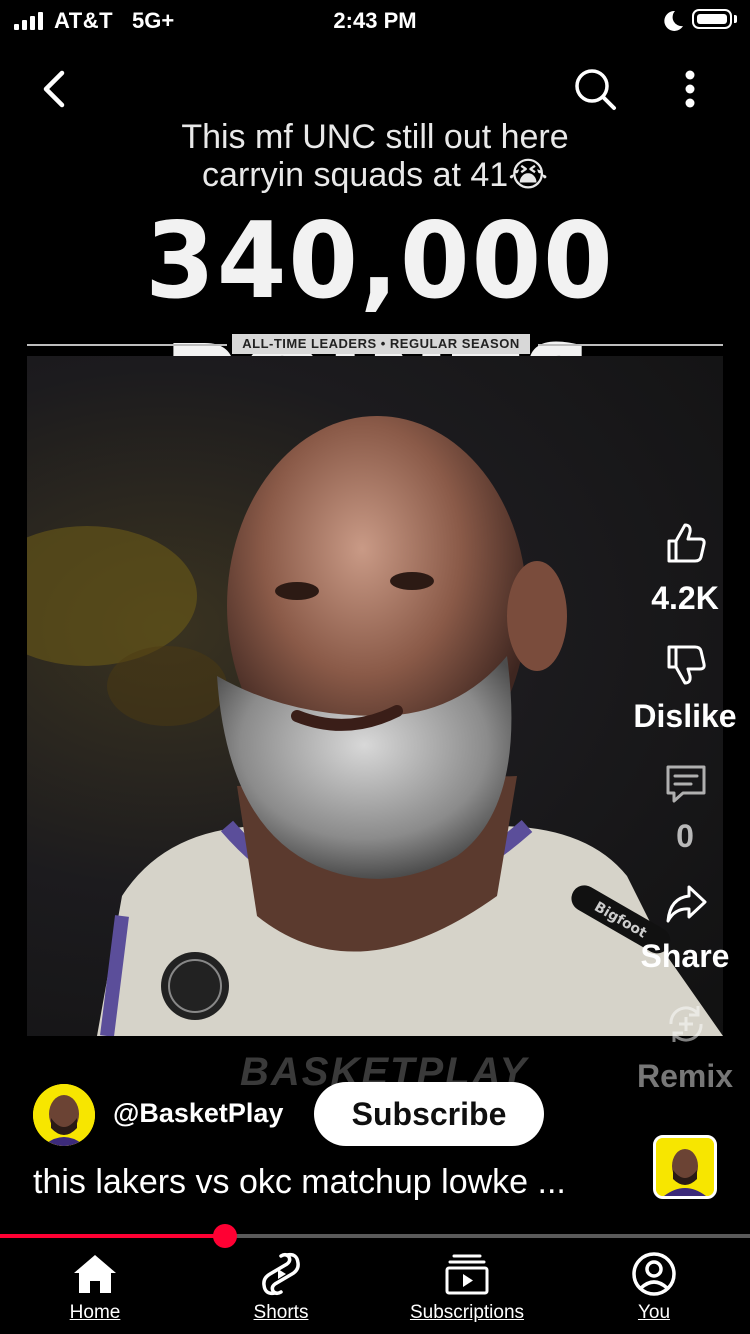 Image resolution: width=750 pixels, height=1334 pixels. What do you see at coordinates (685, 956) in the screenshot?
I see `share-label: Share` at bounding box center [685, 956].